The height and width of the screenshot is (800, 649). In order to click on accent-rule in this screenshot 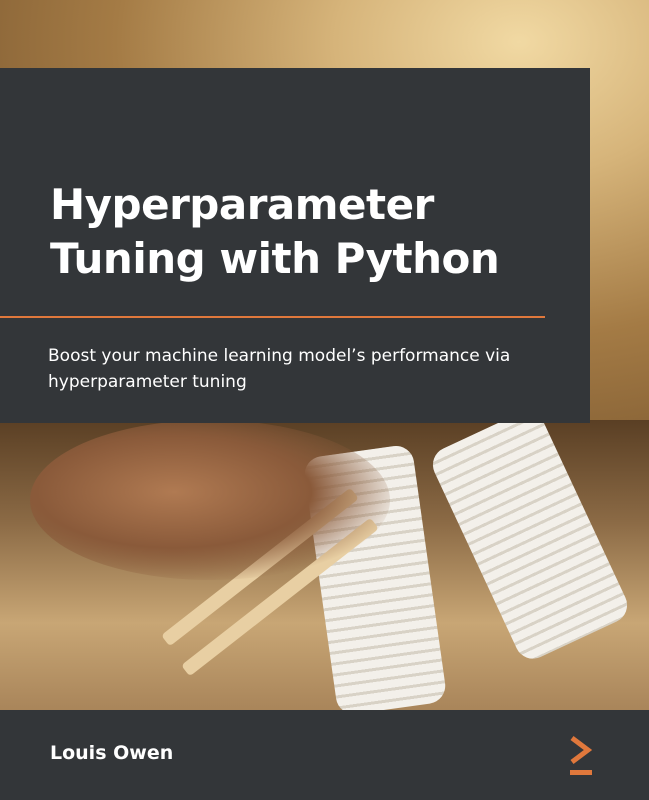, I will do `click(272, 317)`.